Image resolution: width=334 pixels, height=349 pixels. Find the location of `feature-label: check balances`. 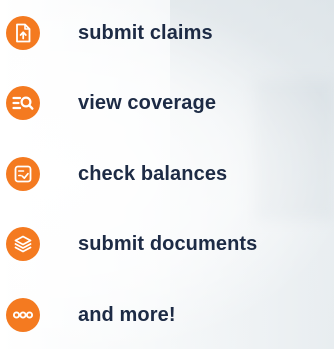

feature-label: check balances is located at coordinates (153, 173).